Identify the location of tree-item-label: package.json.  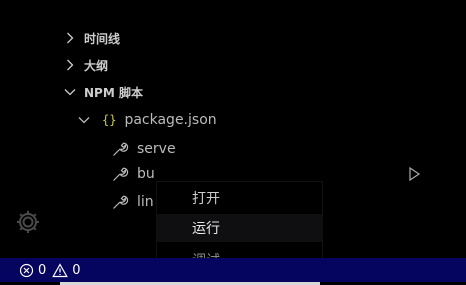
(170, 120).